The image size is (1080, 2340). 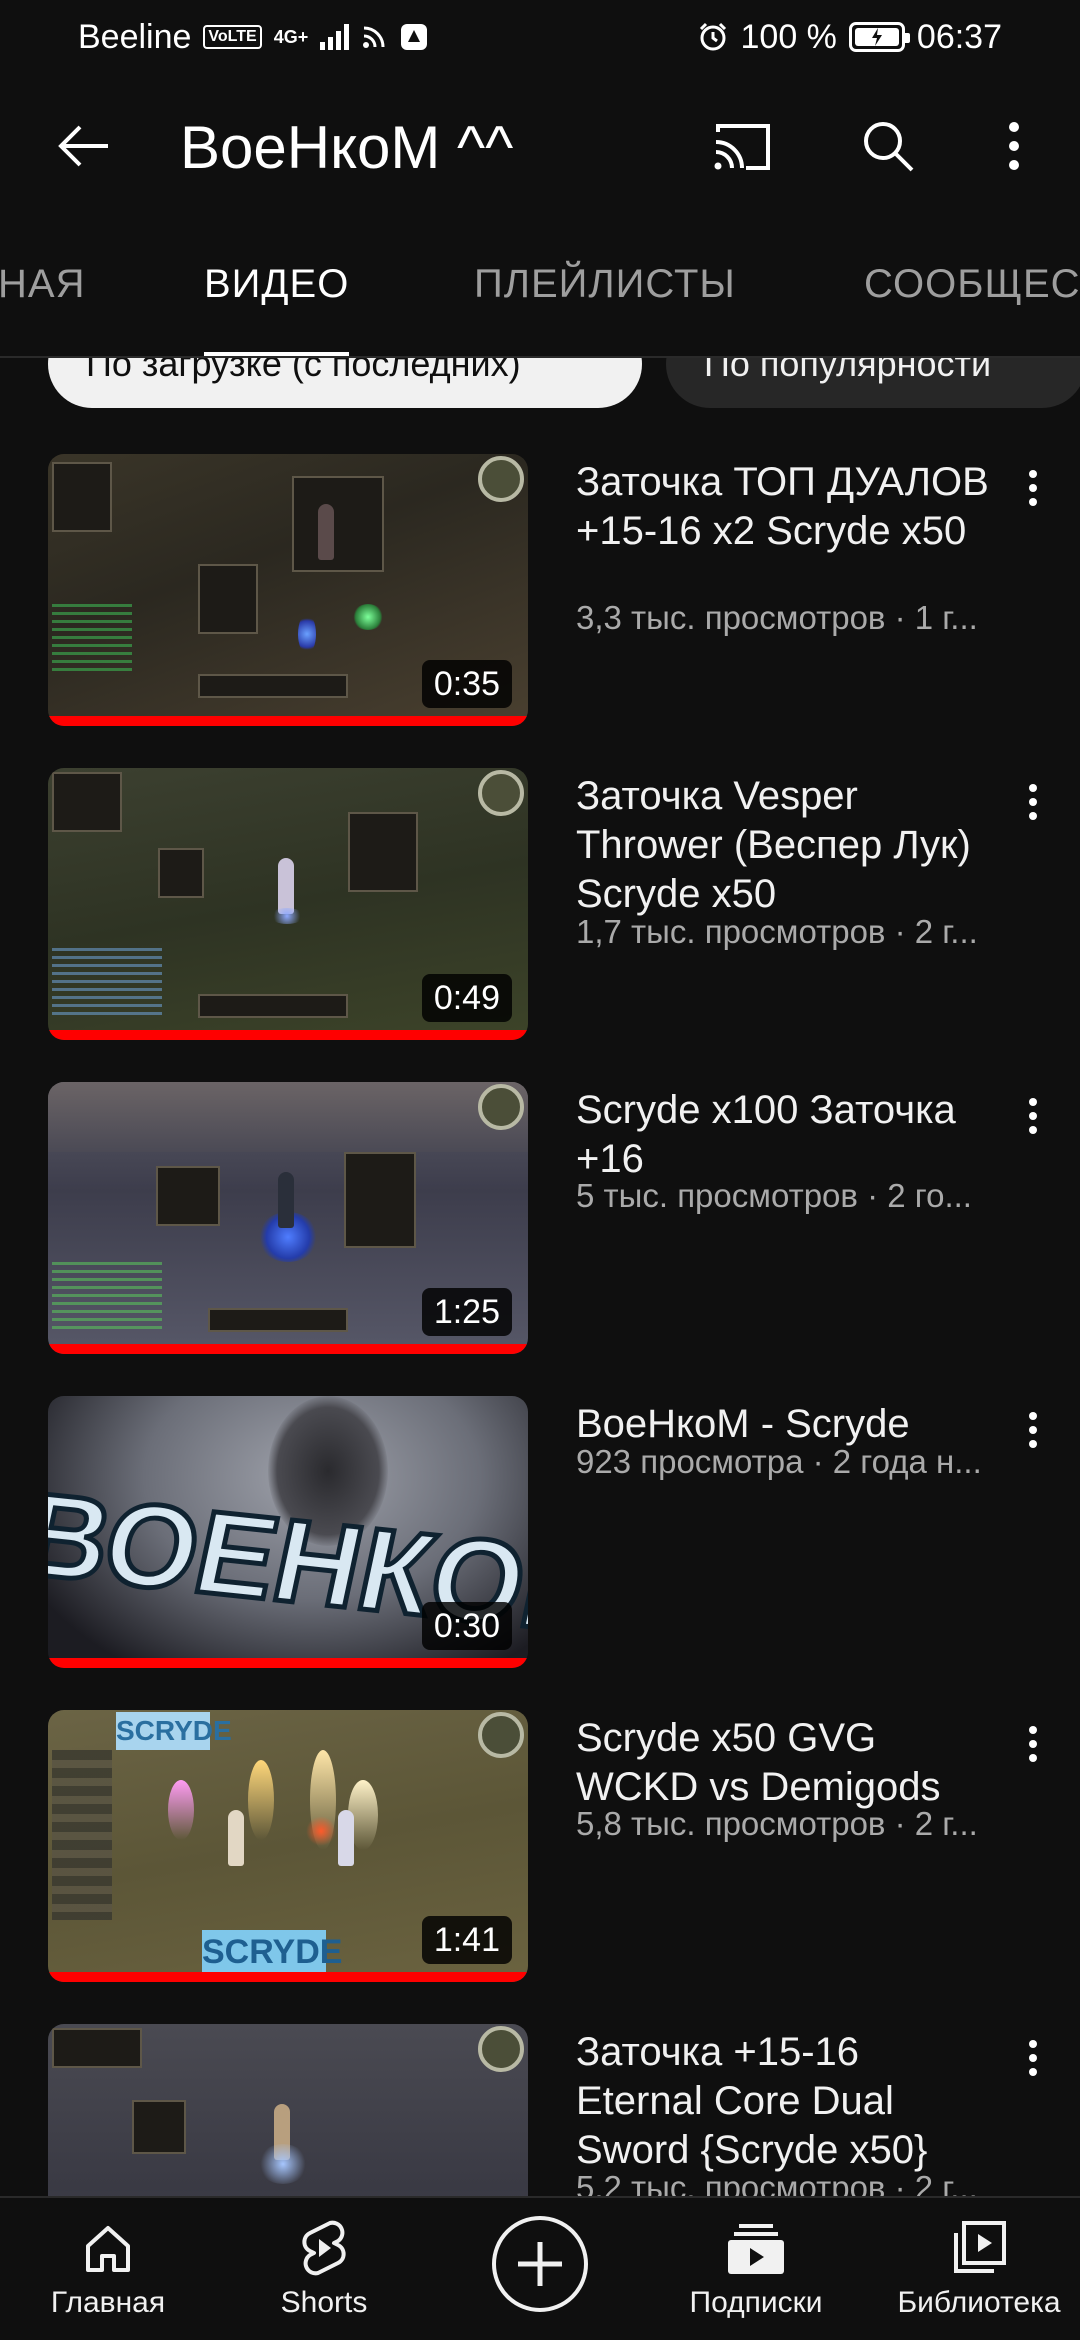 I want to click on nav-home-label: Главная, so click(x=108, y=2302).